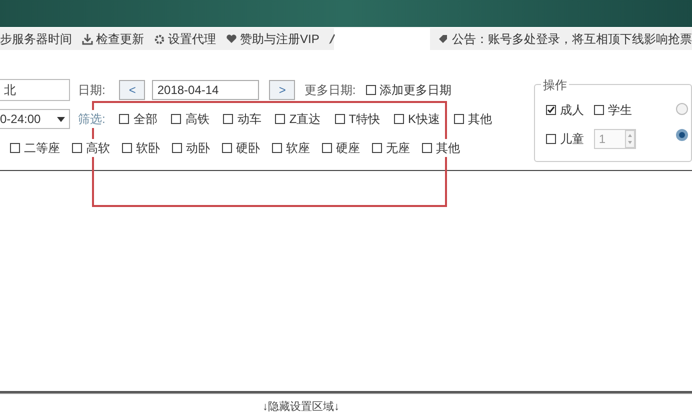  What do you see at coordinates (282, 90) in the screenshot?
I see `next-date-button: >` at bounding box center [282, 90].